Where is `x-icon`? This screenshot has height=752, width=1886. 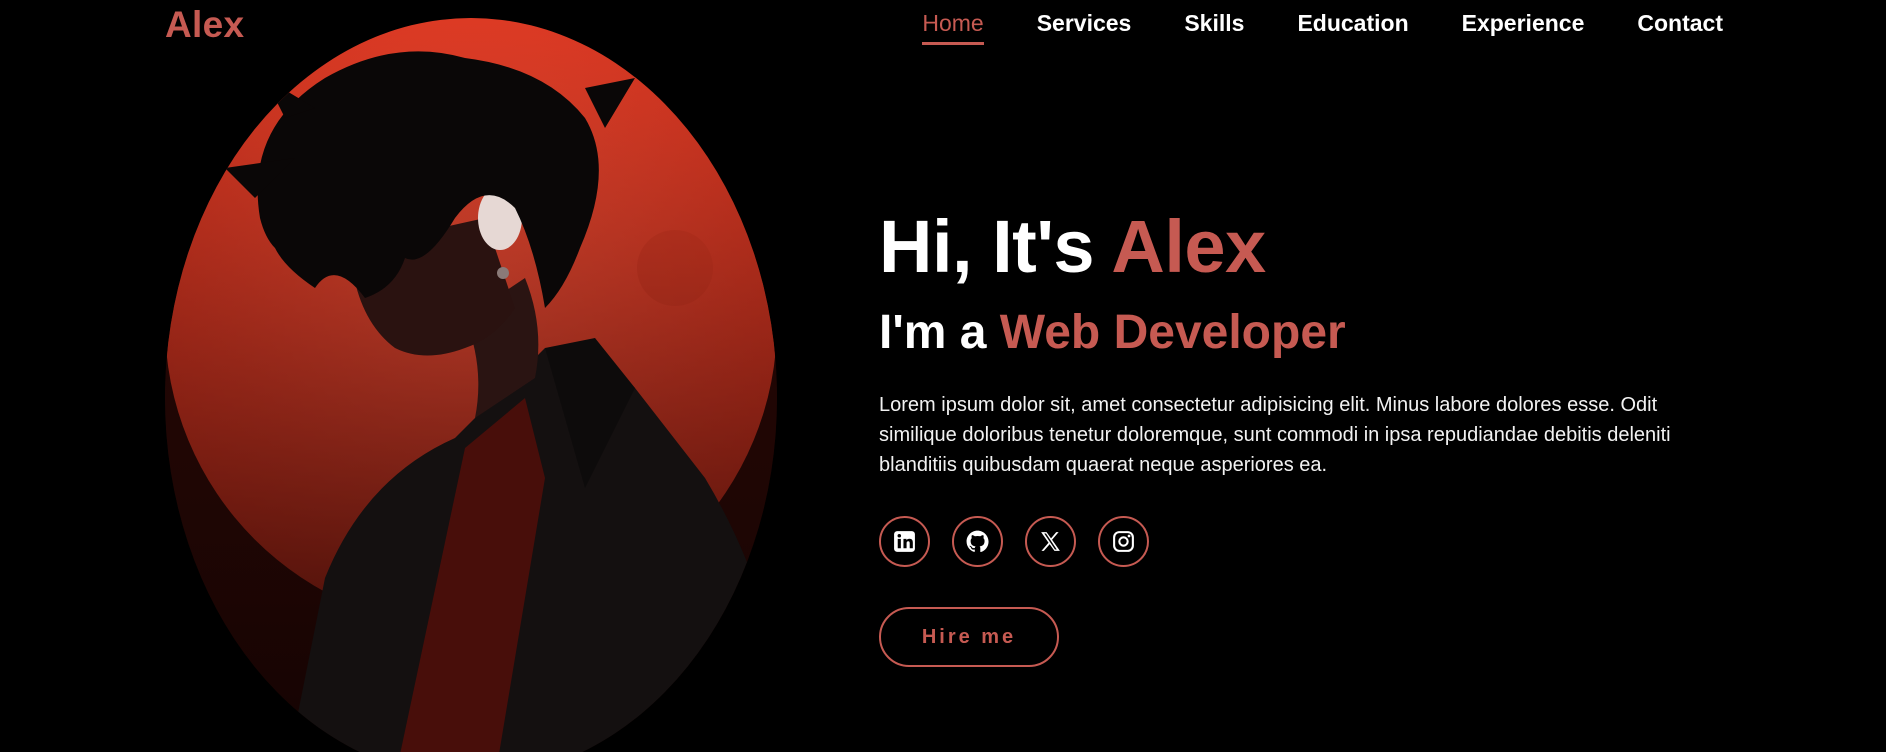
x-icon is located at coordinates (1050, 541).